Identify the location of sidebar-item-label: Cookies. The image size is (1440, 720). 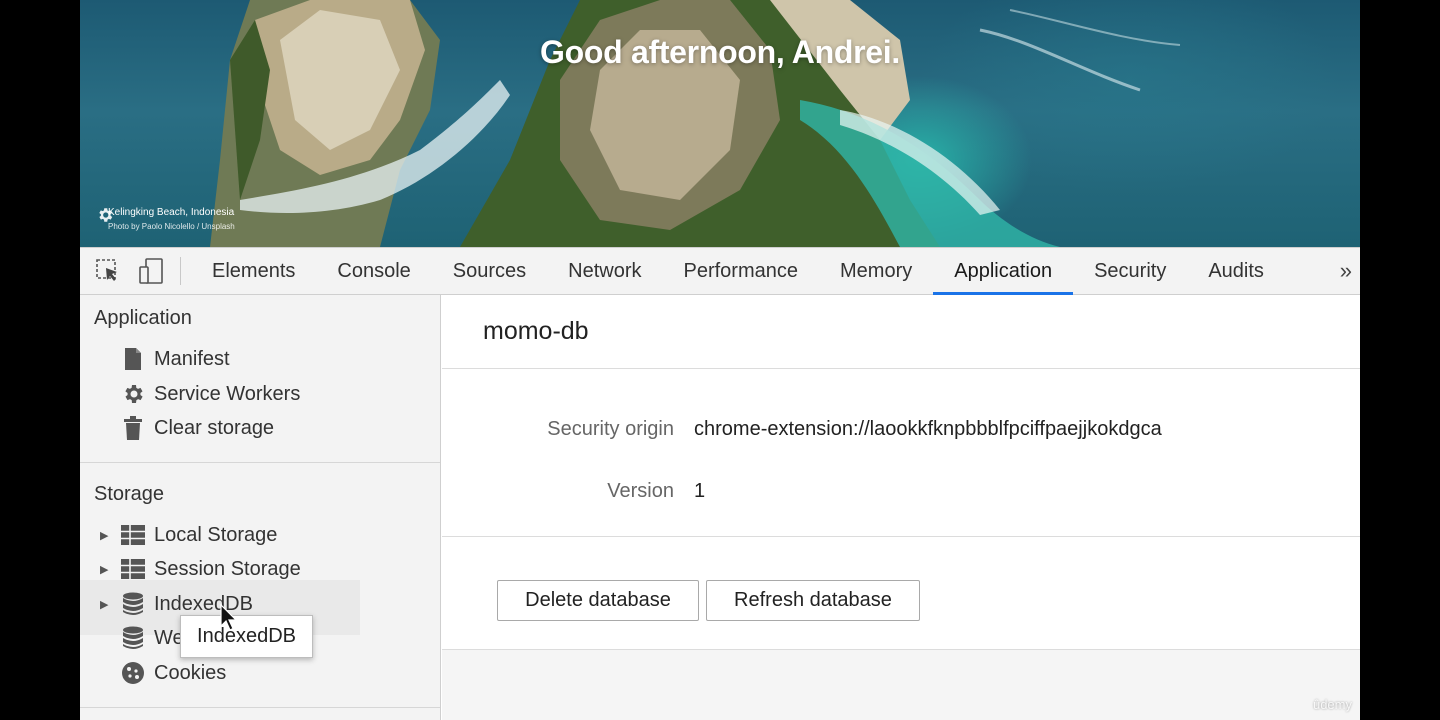
(190, 672).